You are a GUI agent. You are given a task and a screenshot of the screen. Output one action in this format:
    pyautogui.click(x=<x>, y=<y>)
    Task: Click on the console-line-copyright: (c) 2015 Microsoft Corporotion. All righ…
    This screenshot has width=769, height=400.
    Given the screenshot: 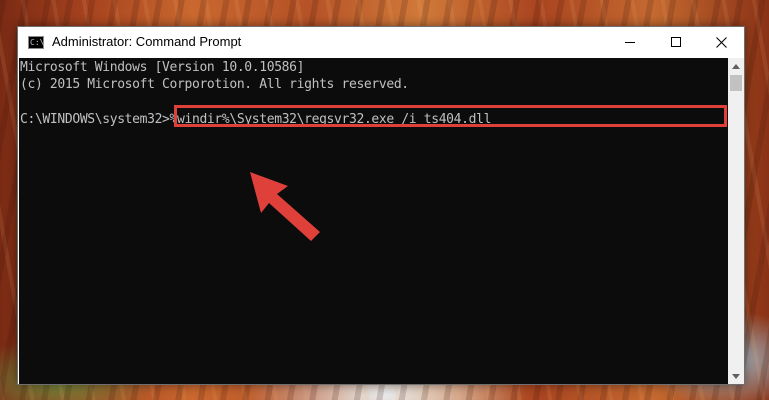 What is the action you would take?
    pyautogui.click(x=214, y=84)
    